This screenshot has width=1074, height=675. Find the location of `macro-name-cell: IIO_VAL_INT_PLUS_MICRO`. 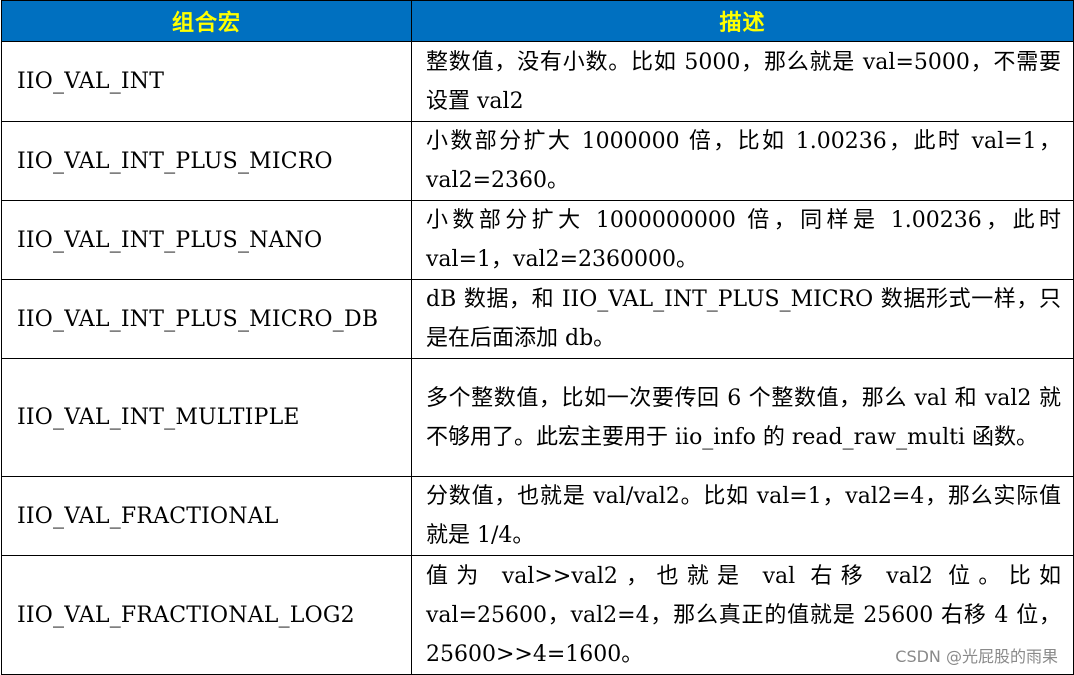

macro-name-cell: IIO_VAL_INT_PLUS_MICRO is located at coordinates (206, 161).